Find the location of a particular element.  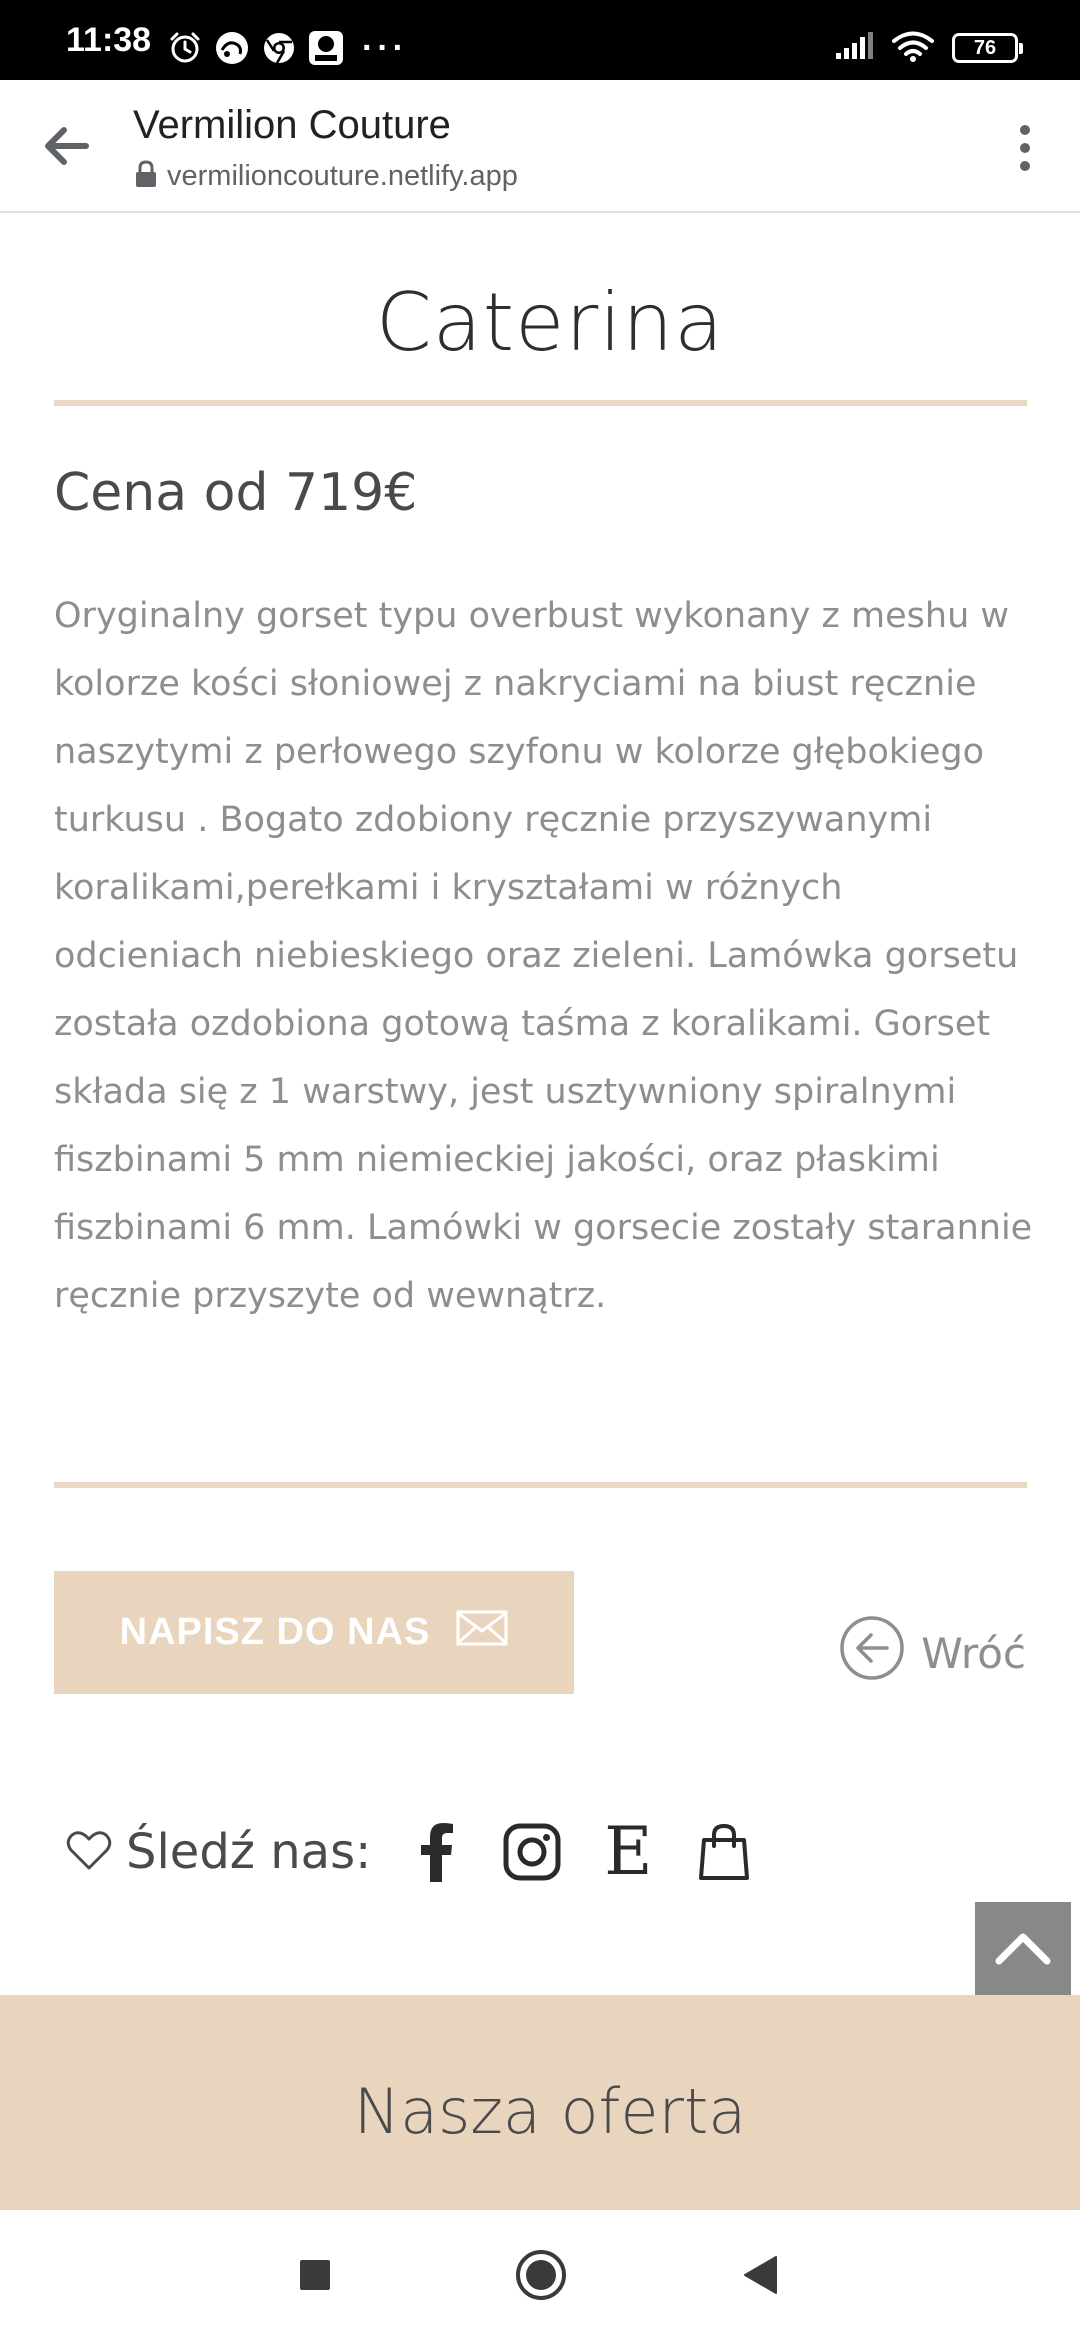

heart-icon is located at coordinates (89, 1852).